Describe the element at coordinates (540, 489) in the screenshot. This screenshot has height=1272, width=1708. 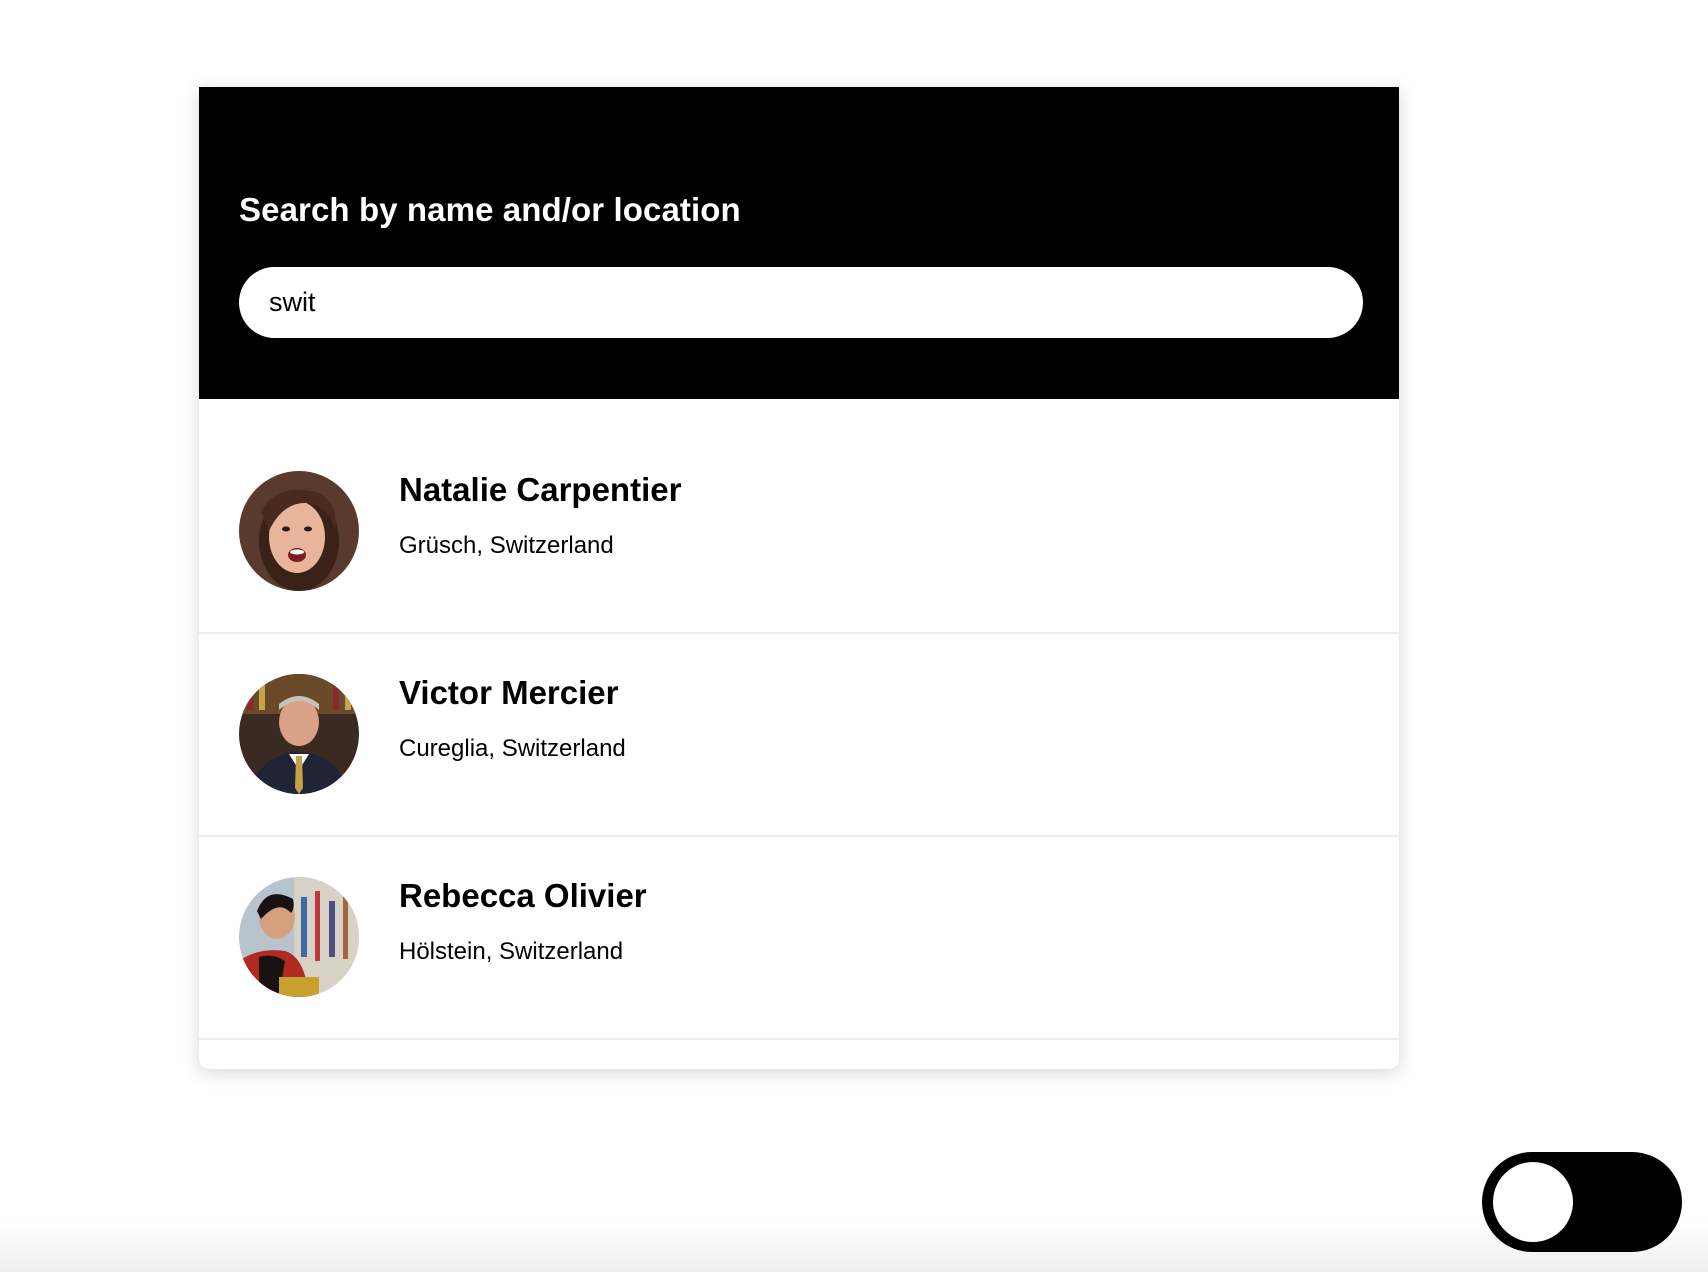
I see `result-name: Natalie Carpentier` at that location.